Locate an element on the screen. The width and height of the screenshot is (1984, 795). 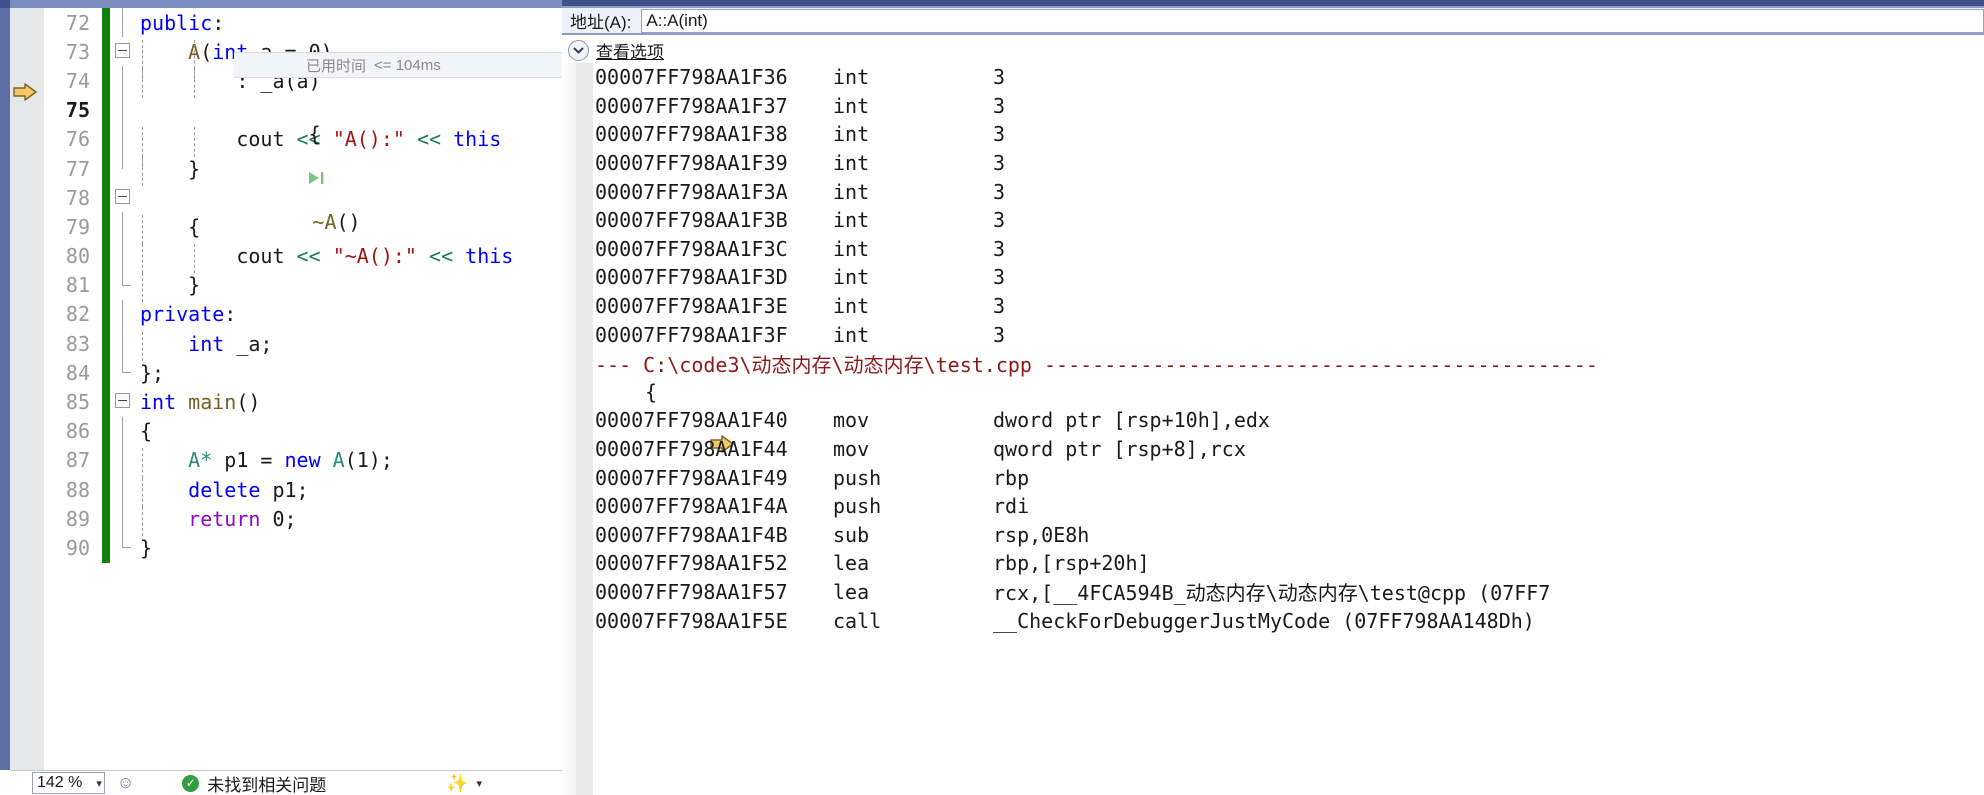
zoom-level-combobox: 142 % ▾ is located at coordinates (68, 783).